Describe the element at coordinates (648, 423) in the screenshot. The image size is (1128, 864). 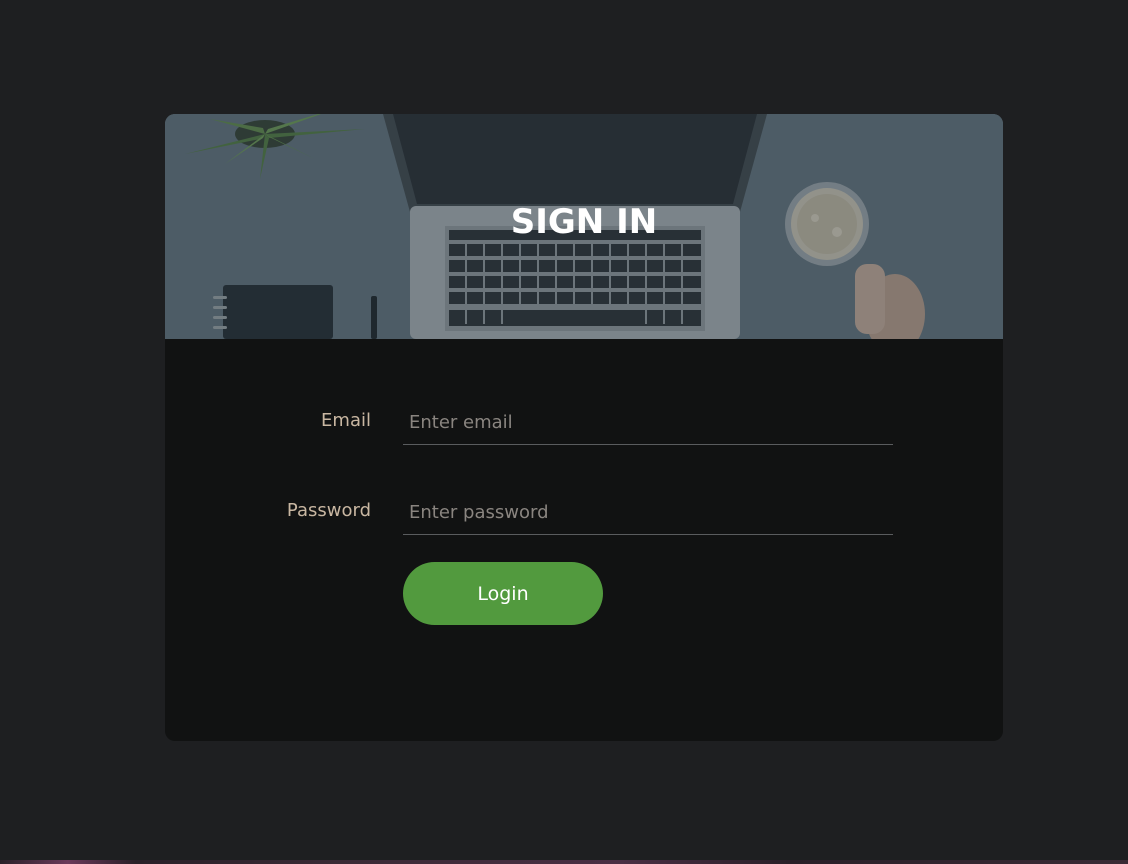
I see `email-field` at that location.